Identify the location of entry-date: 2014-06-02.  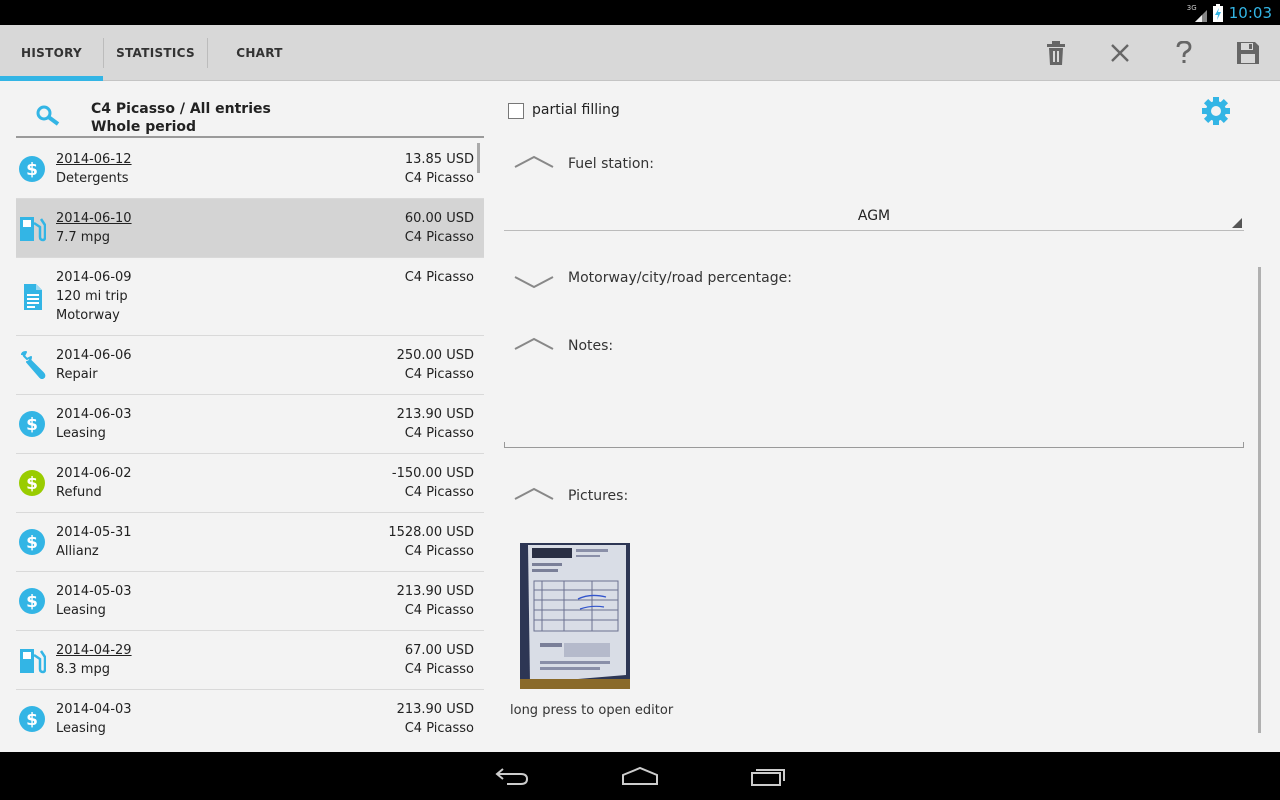
(94, 473).